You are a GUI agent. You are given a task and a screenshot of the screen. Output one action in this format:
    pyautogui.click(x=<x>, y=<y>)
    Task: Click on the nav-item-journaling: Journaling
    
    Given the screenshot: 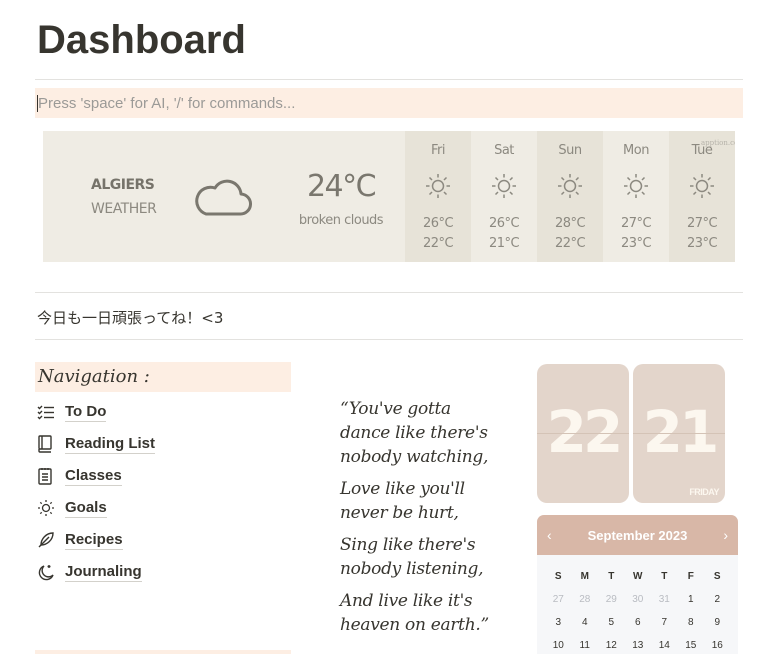 What is the action you would take?
    pyautogui.click(x=96, y=572)
    